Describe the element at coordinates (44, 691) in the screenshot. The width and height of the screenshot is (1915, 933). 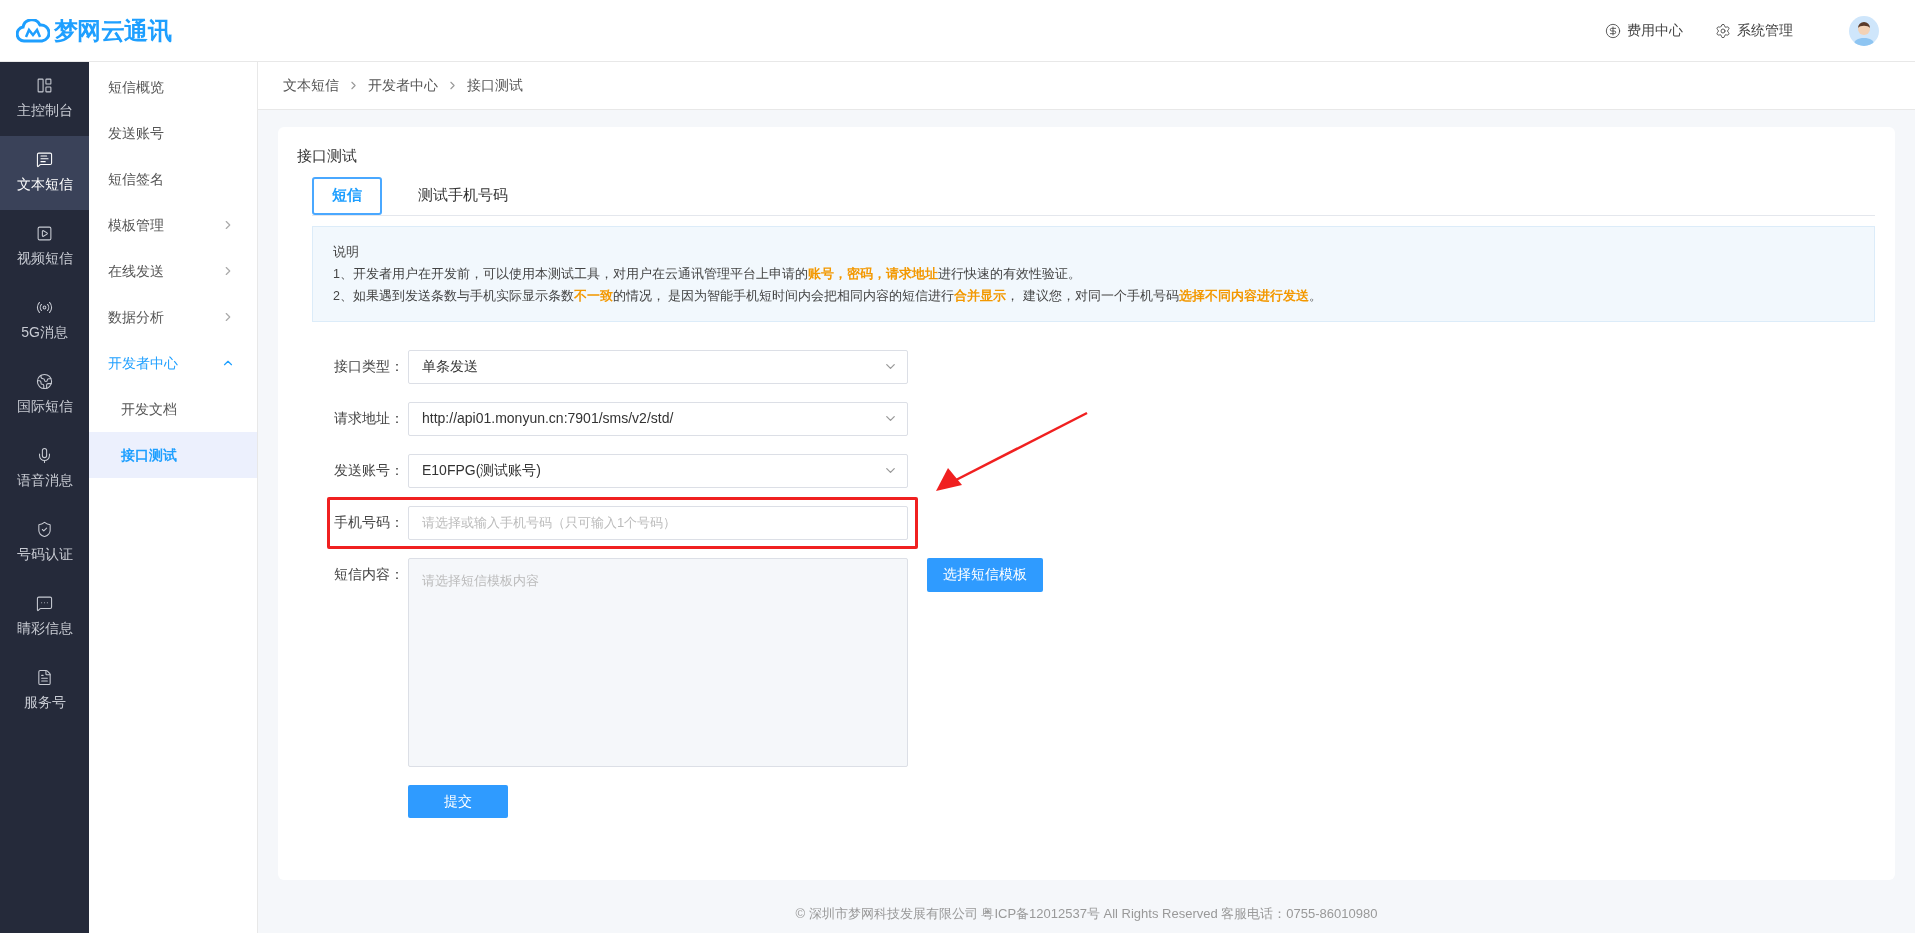
I see `main-nav-item: 服务号` at that location.